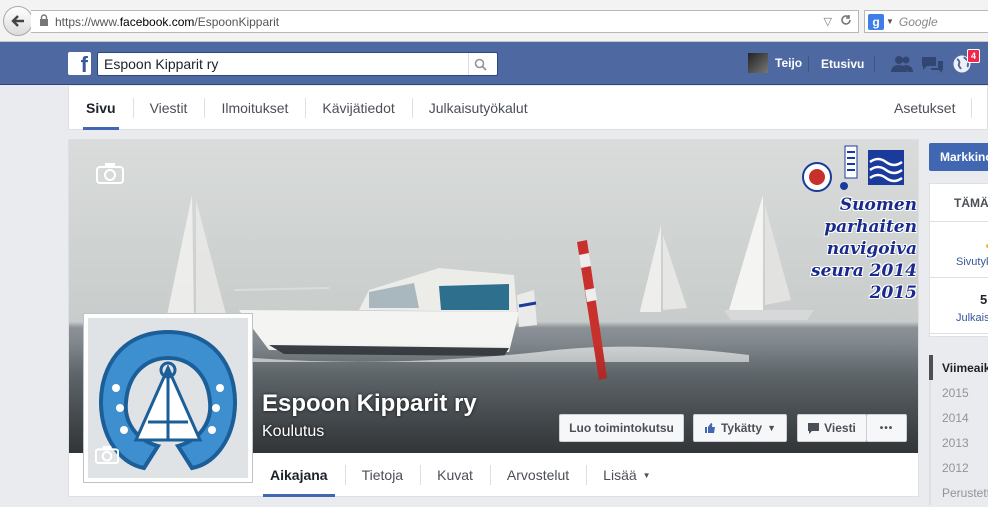 Image resolution: width=988 pixels, height=507 pixels. Describe the element at coordinates (864, 271) in the screenshot. I see `overlay-line: seura 2014` at that location.